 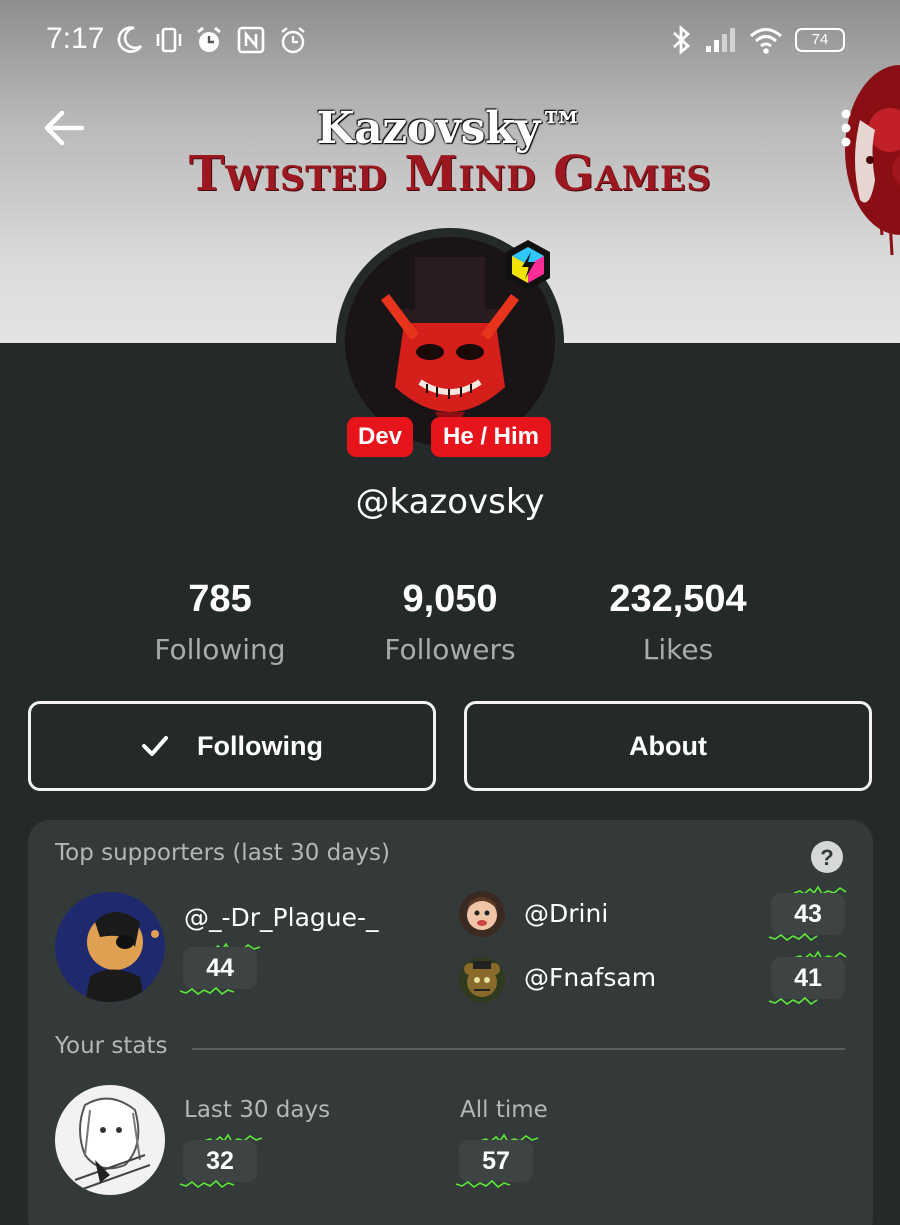 I want to click on alarm-icon, so click(x=209, y=39).